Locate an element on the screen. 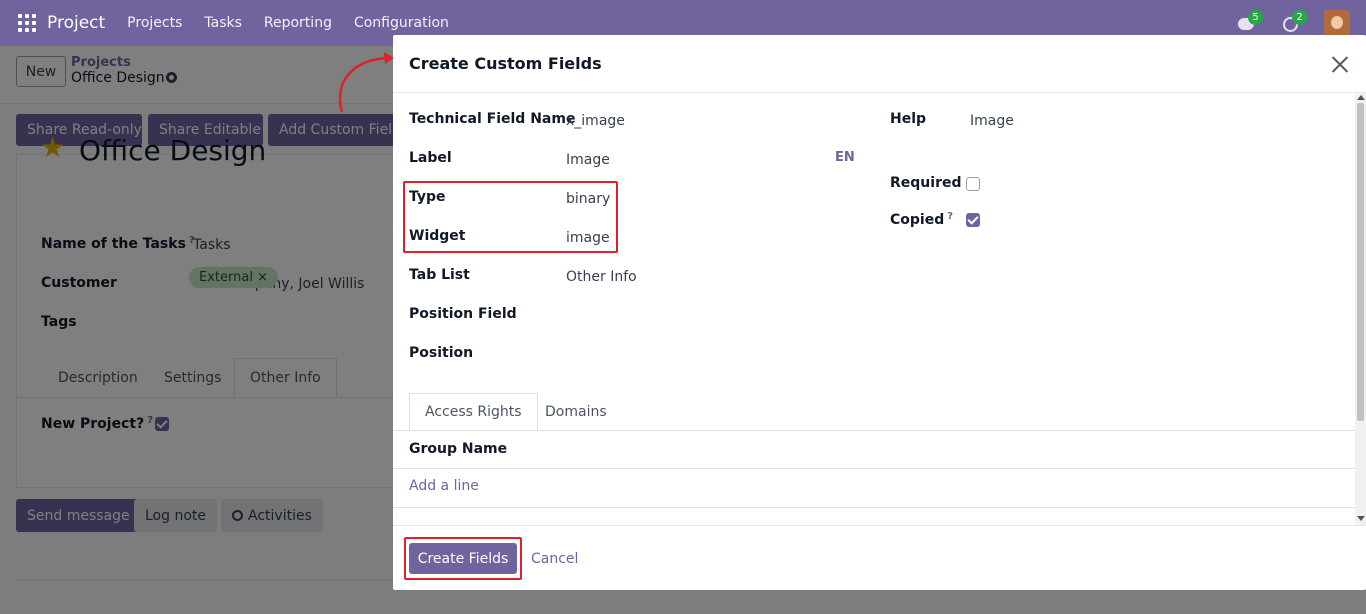 This screenshot has height=614, width=1366. type-widget-highlight is located at coordinates (510, 217).